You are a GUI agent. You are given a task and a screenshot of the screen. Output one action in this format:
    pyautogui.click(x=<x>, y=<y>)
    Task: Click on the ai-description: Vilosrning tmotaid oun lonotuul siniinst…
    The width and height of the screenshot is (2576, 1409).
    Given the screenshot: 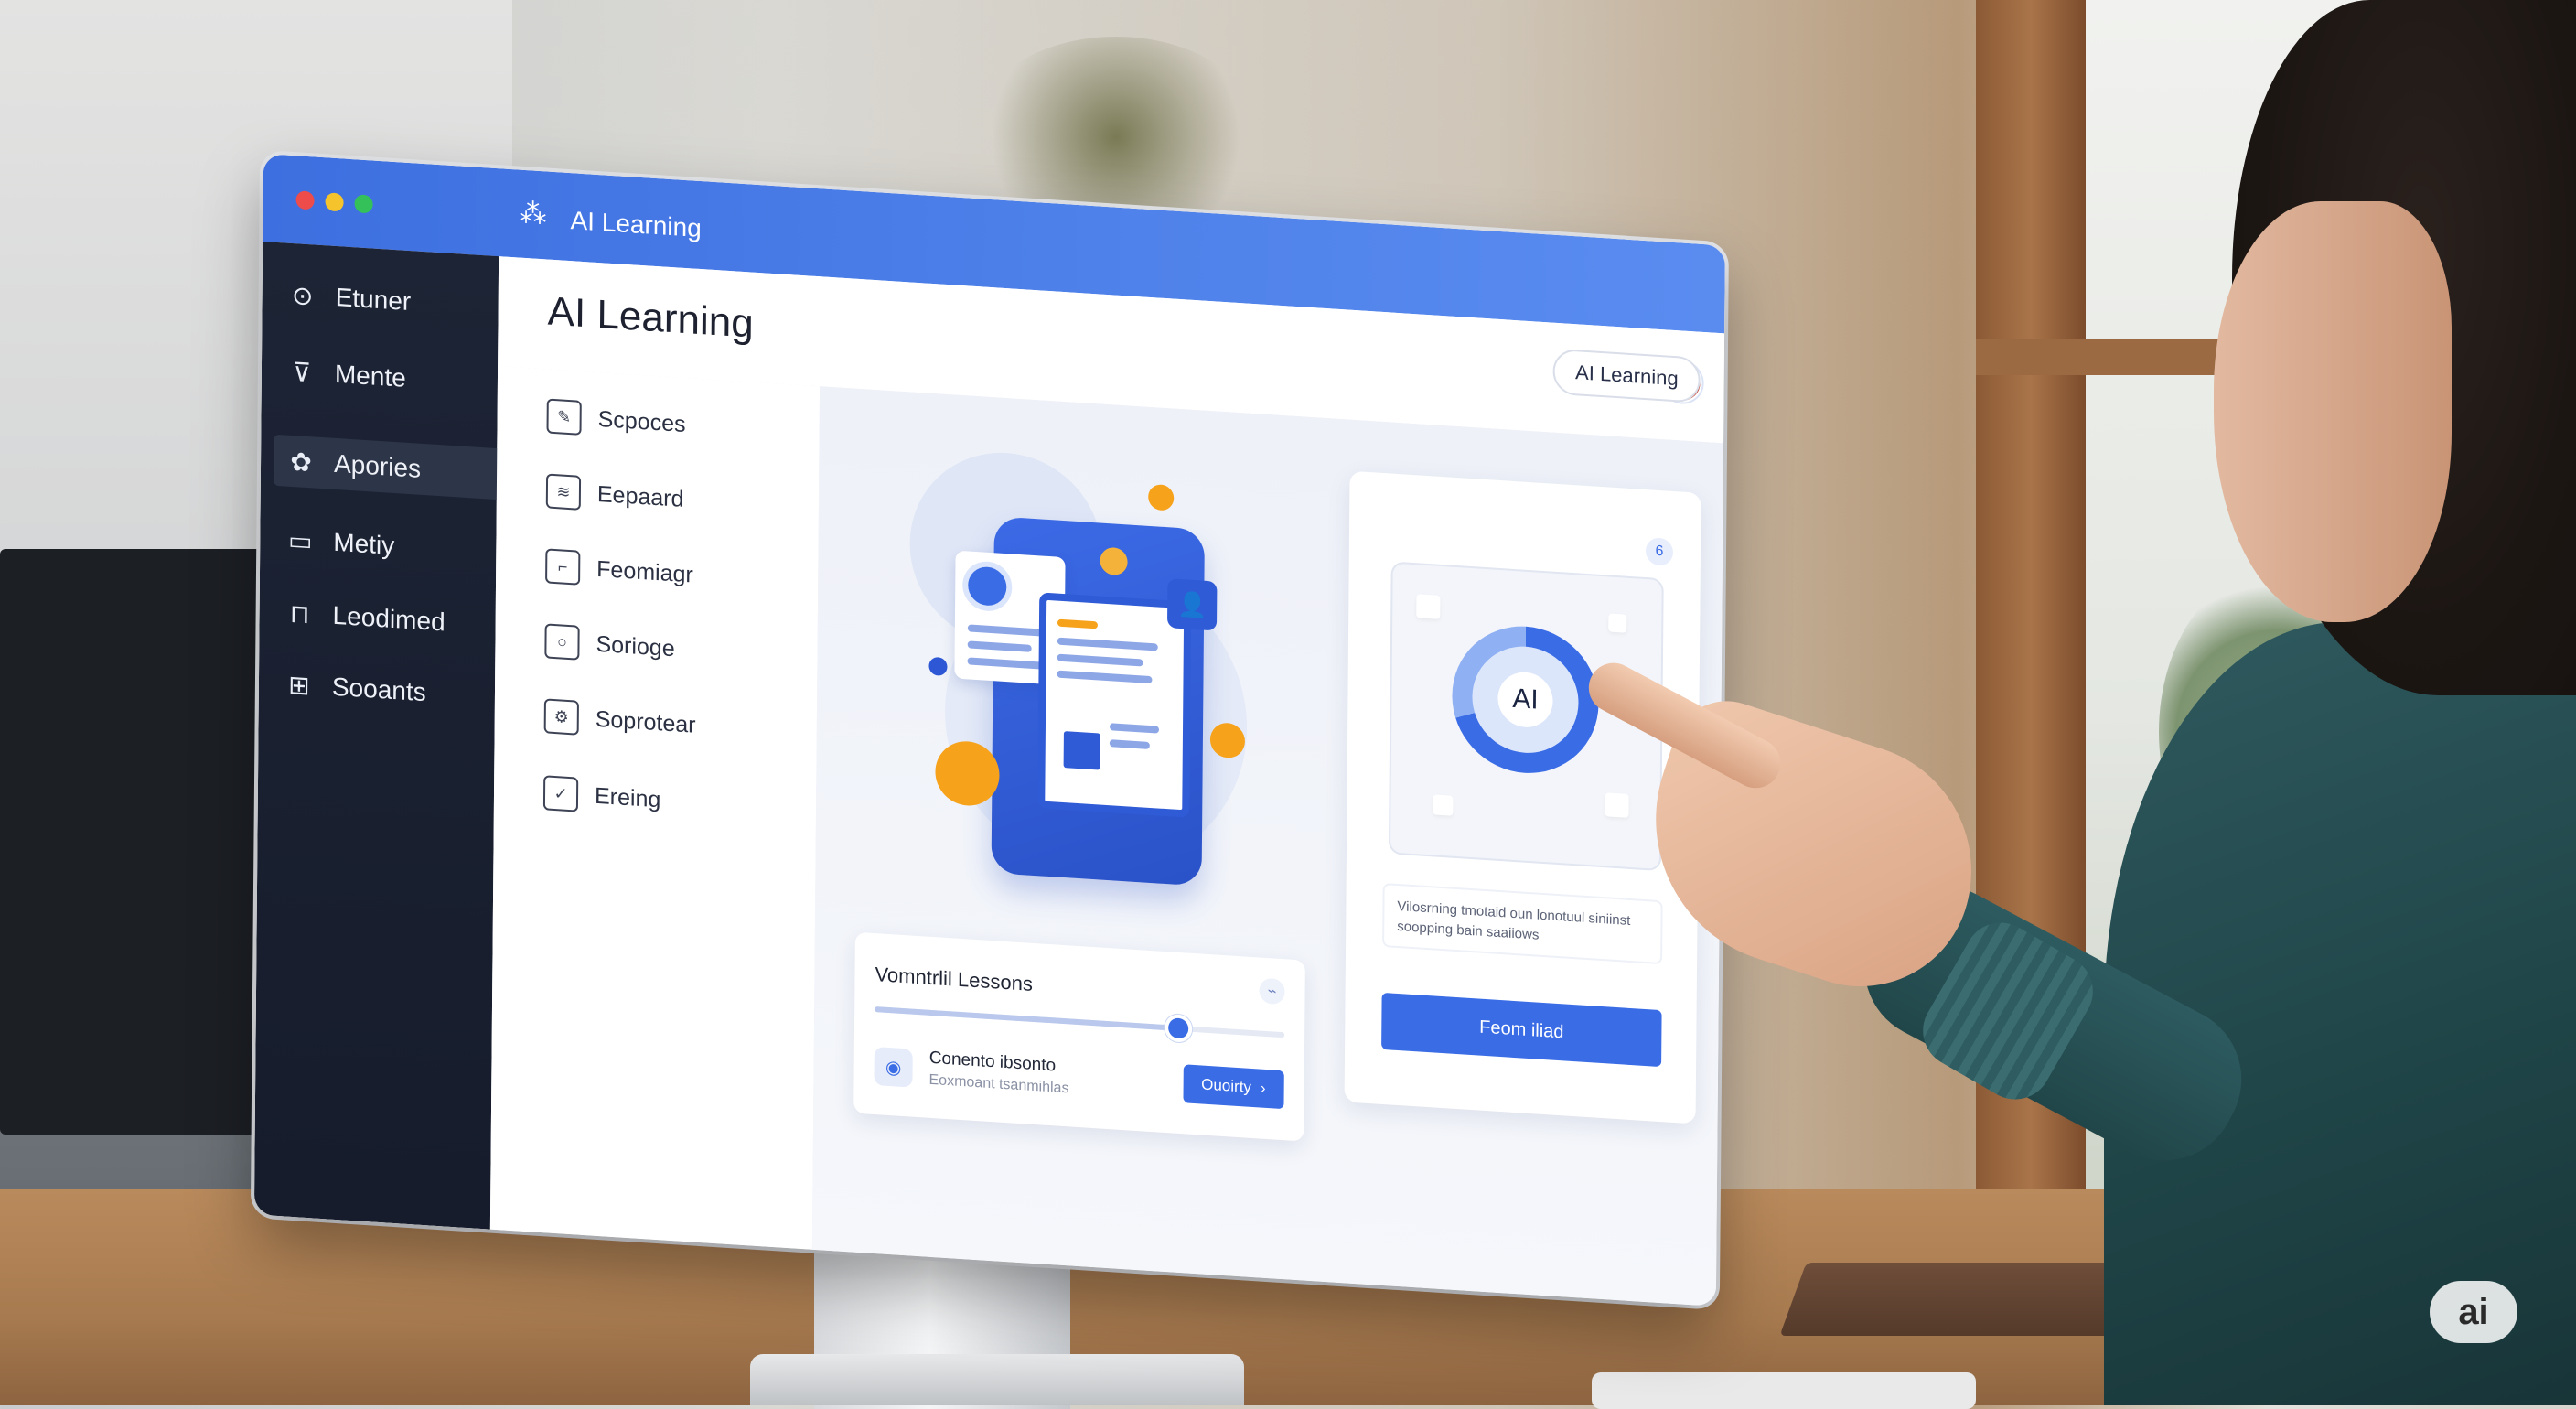 What is the action you would take?
    pyautogui.click(x=1523, y=923)
    